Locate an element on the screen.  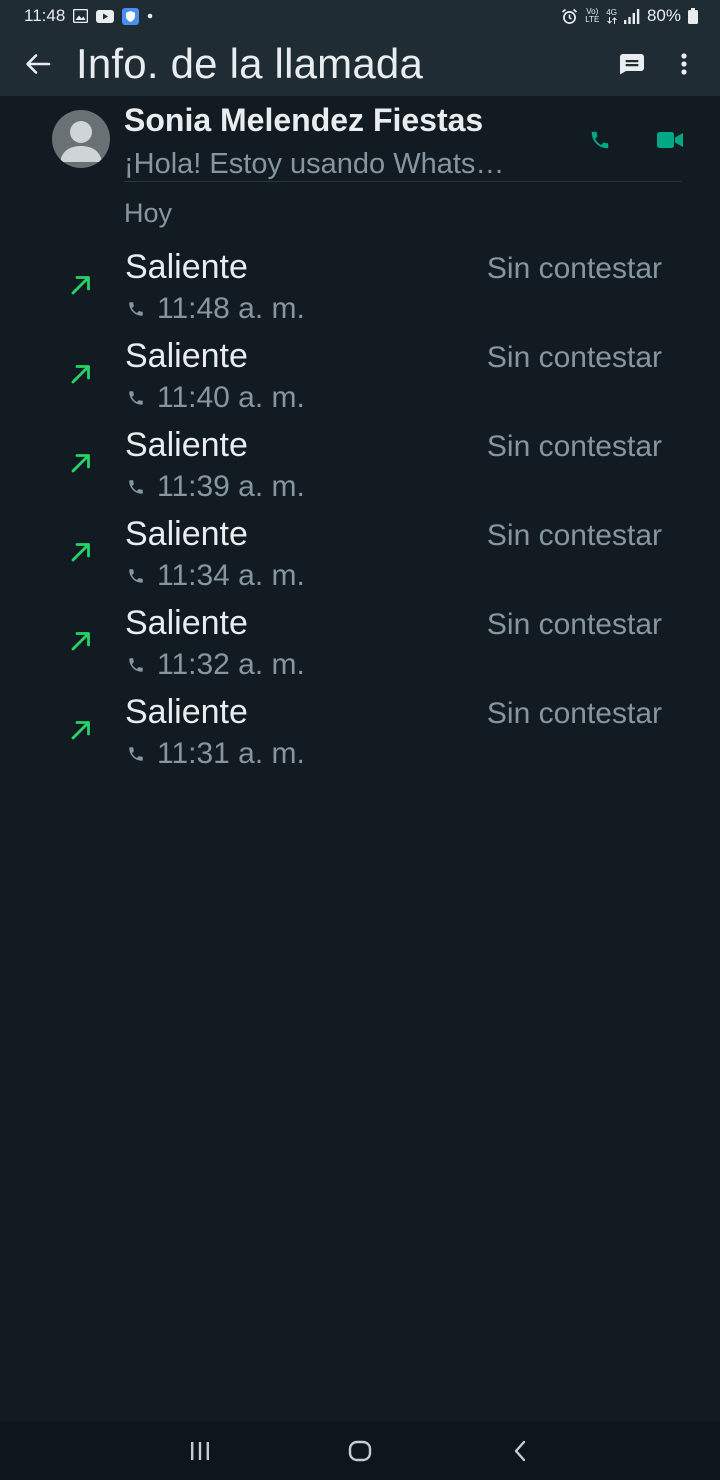
volte-icon: Vo) LTE is located at coordinates (592, 16).